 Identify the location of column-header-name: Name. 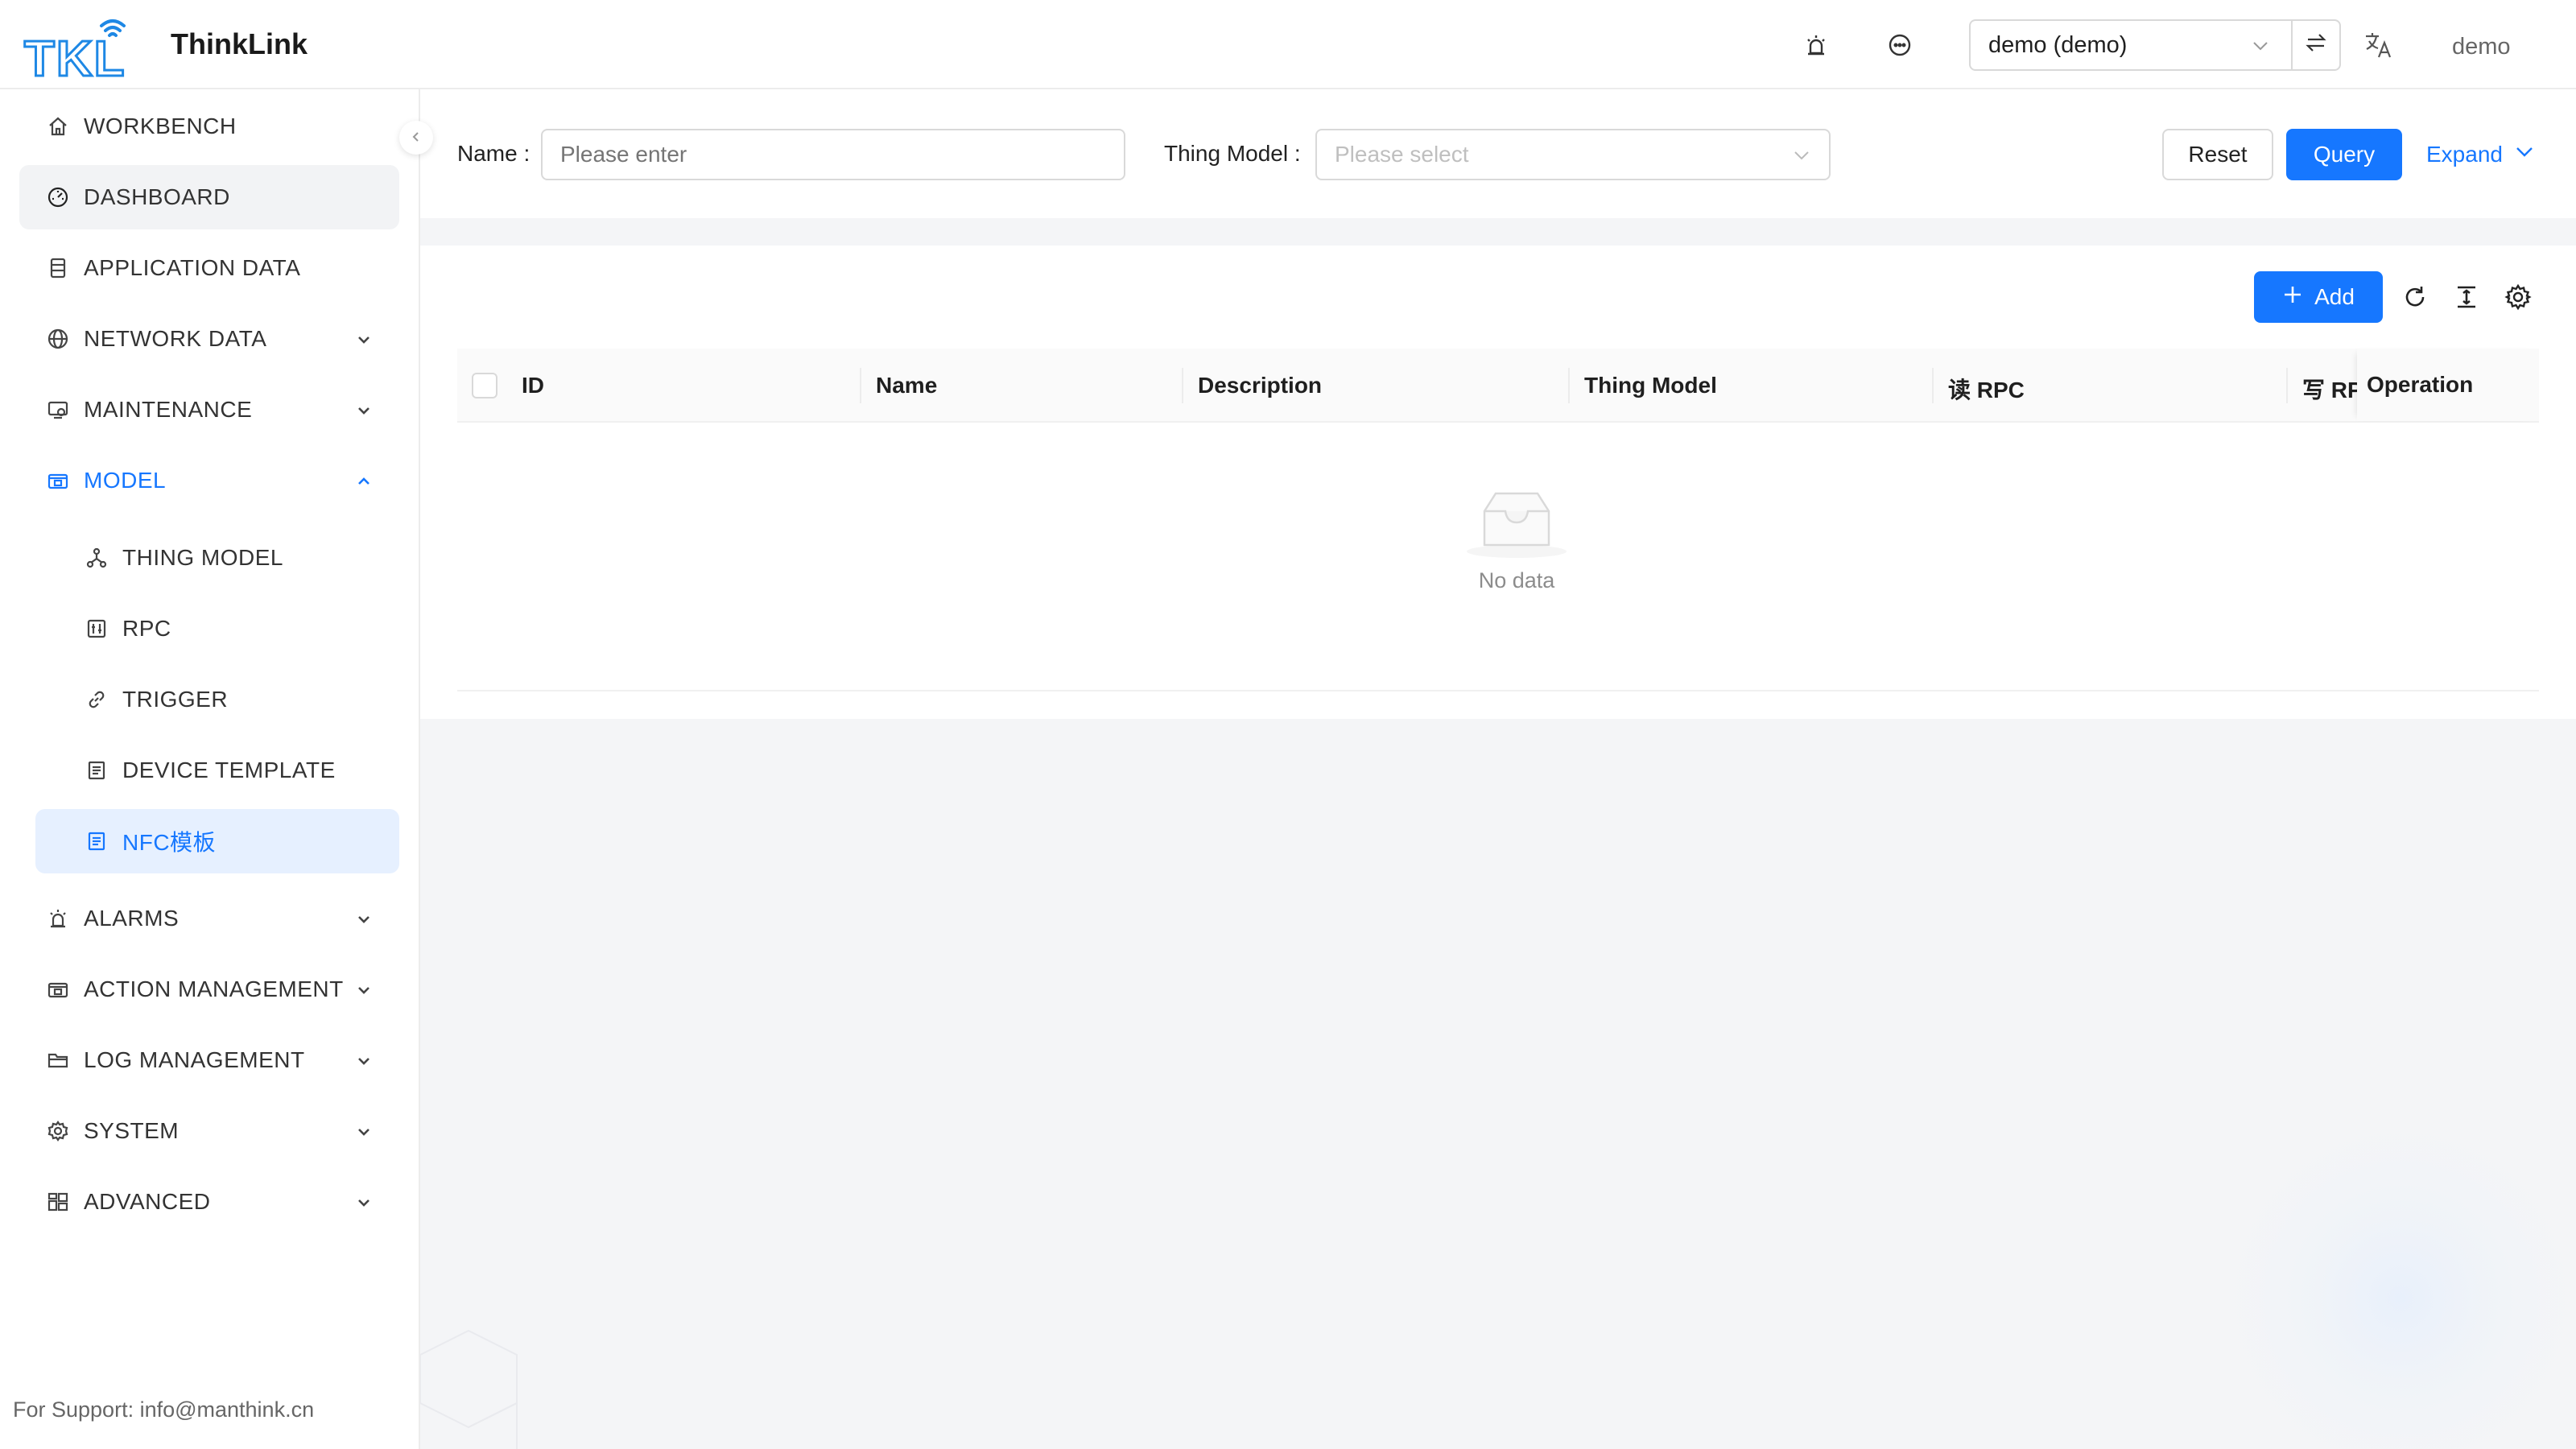
(906, 385).